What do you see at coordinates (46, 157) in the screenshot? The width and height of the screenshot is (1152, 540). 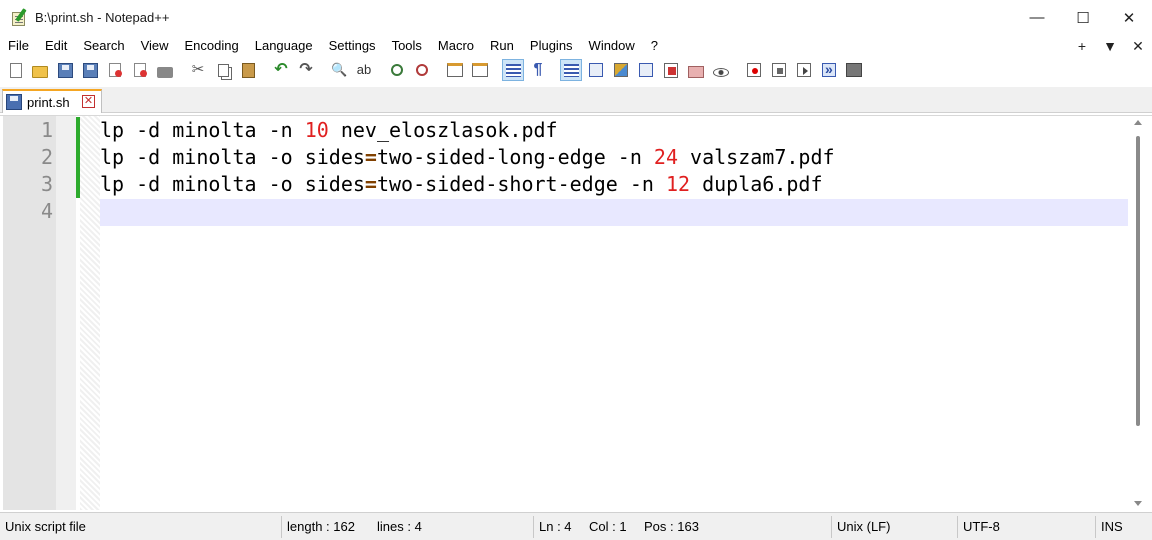 I see `line-number: 2` at bounding box center [46, 157].